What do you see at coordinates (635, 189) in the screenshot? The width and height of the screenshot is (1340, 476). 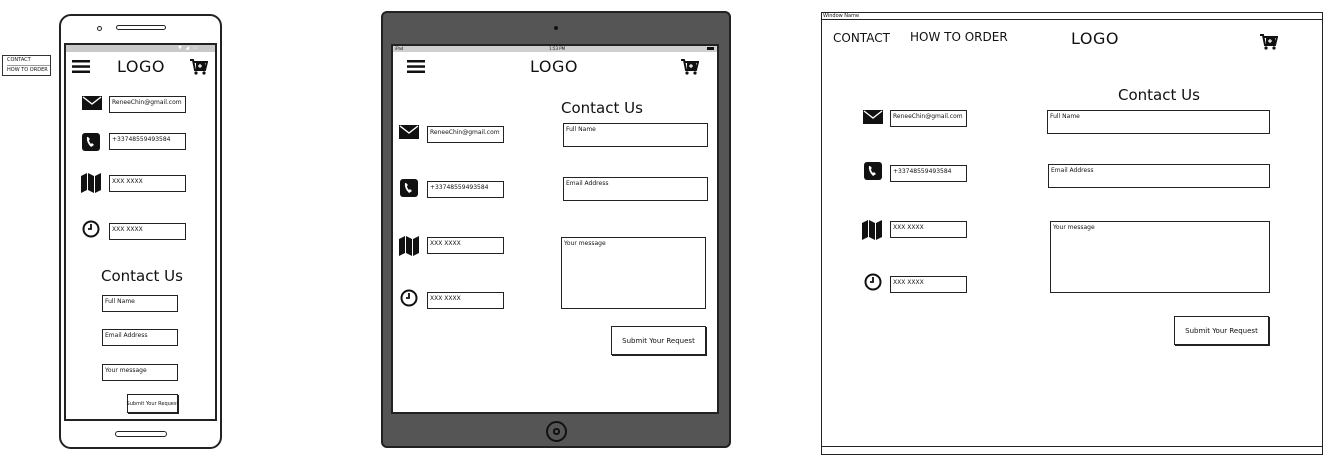 I see `tablet-email-input: Email Address` at bounding box center [635, 189].